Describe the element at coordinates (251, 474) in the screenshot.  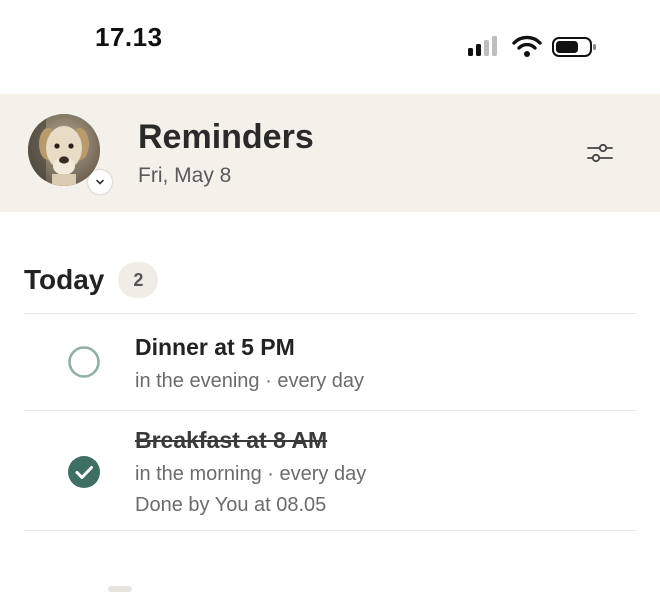
I see `reminder-schedule: in the morning · every day` at that location.